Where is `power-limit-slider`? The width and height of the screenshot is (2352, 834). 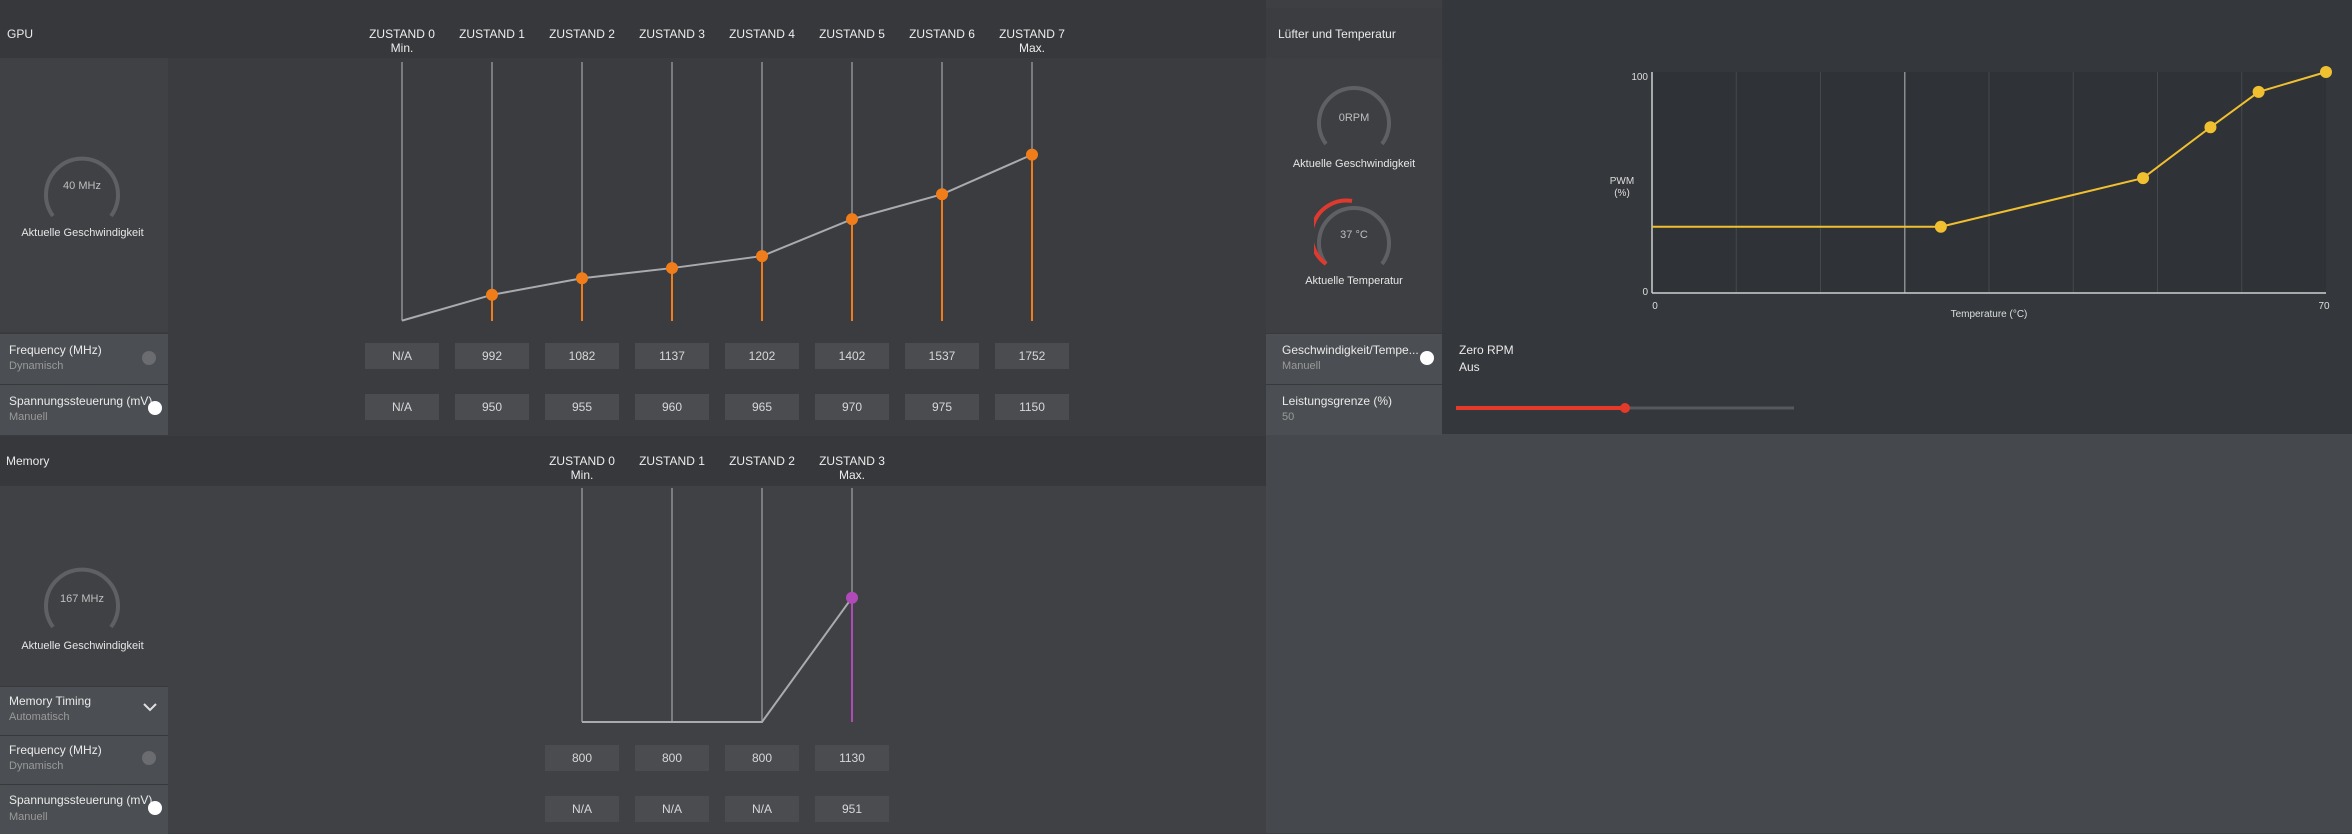 power-limit-slider is located at coordinates (1630, 408).